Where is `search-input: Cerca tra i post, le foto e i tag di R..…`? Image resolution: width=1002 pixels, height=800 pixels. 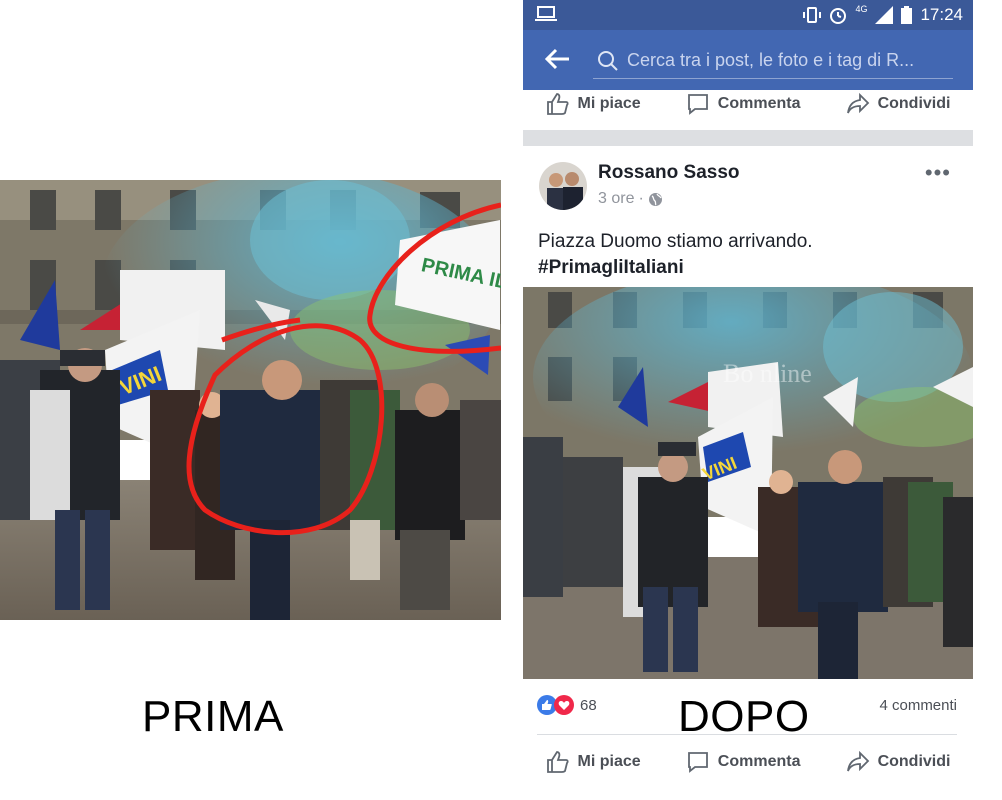
search-input: Cerca tra i post, le foto e i tag di R..… is located at coordinates (773, 61).